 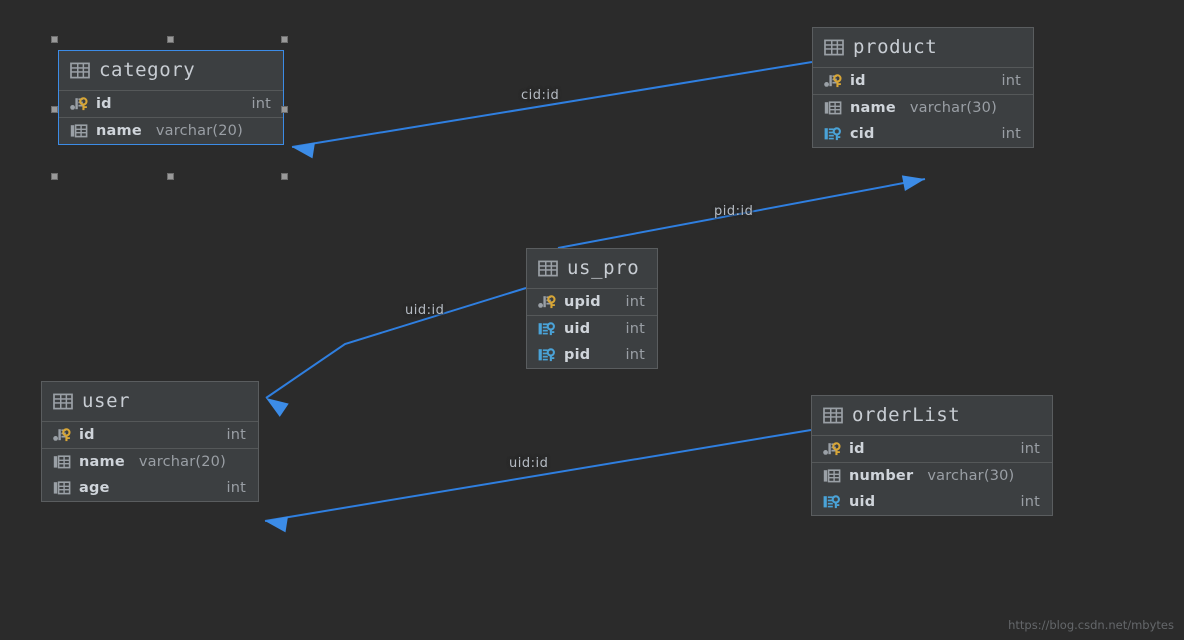 I want to click on column-row: cid int, so click(x=923, y=134).